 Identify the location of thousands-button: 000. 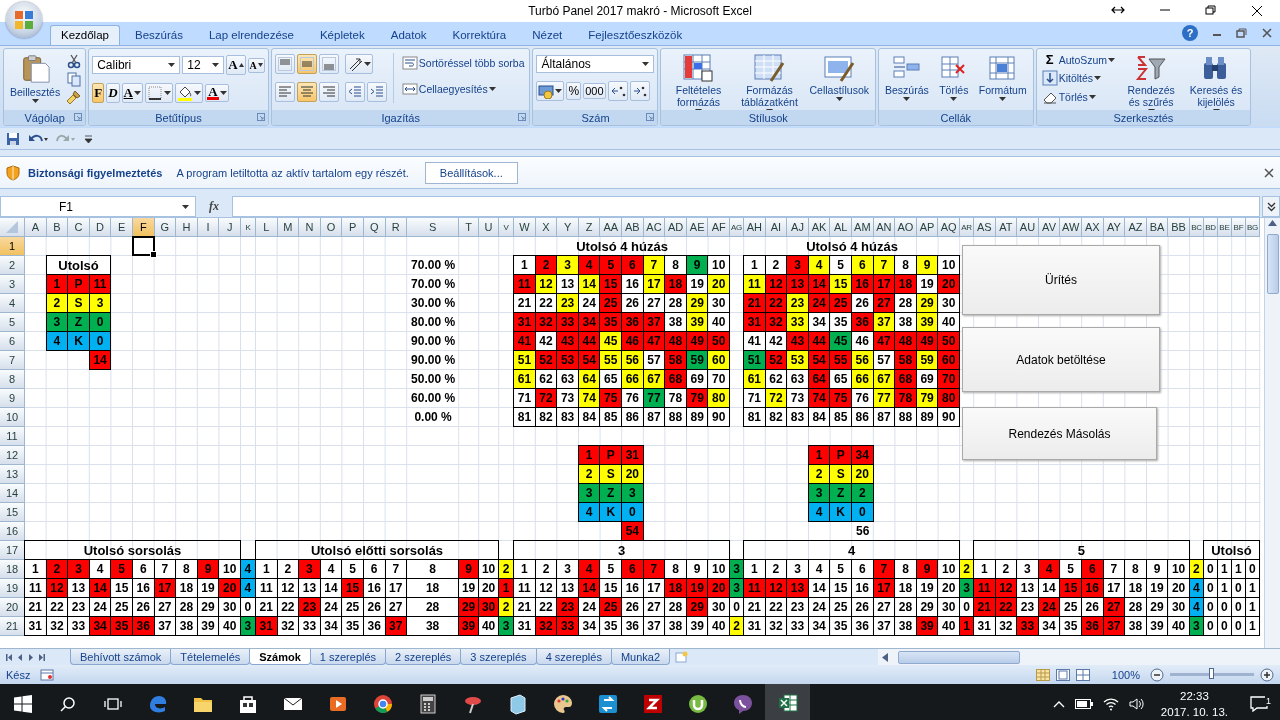
(594, 91).